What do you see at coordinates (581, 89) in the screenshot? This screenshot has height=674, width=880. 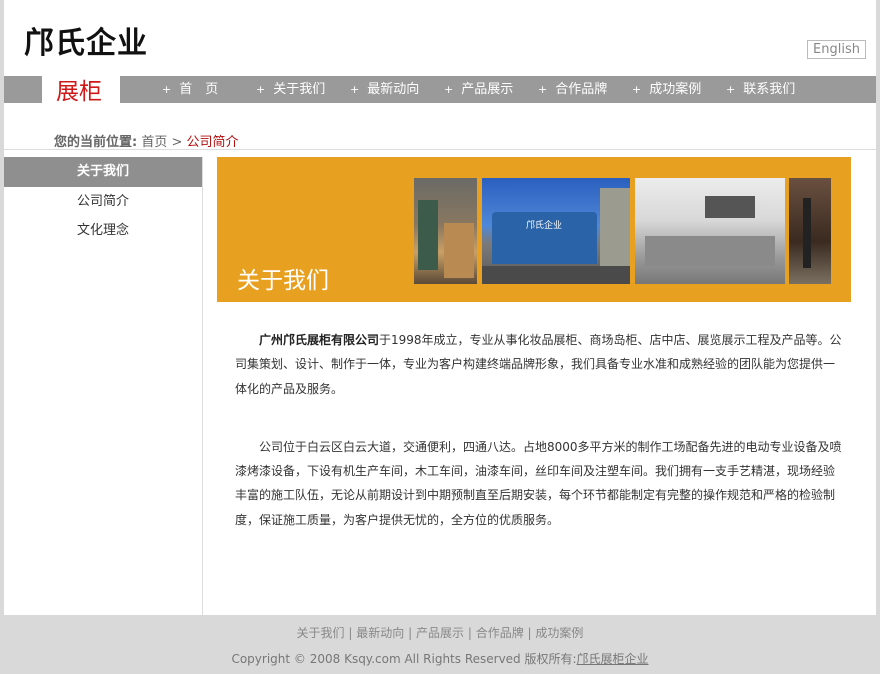 I see `nav-item-label: 合作品牌` at bounding box center [581, 89].